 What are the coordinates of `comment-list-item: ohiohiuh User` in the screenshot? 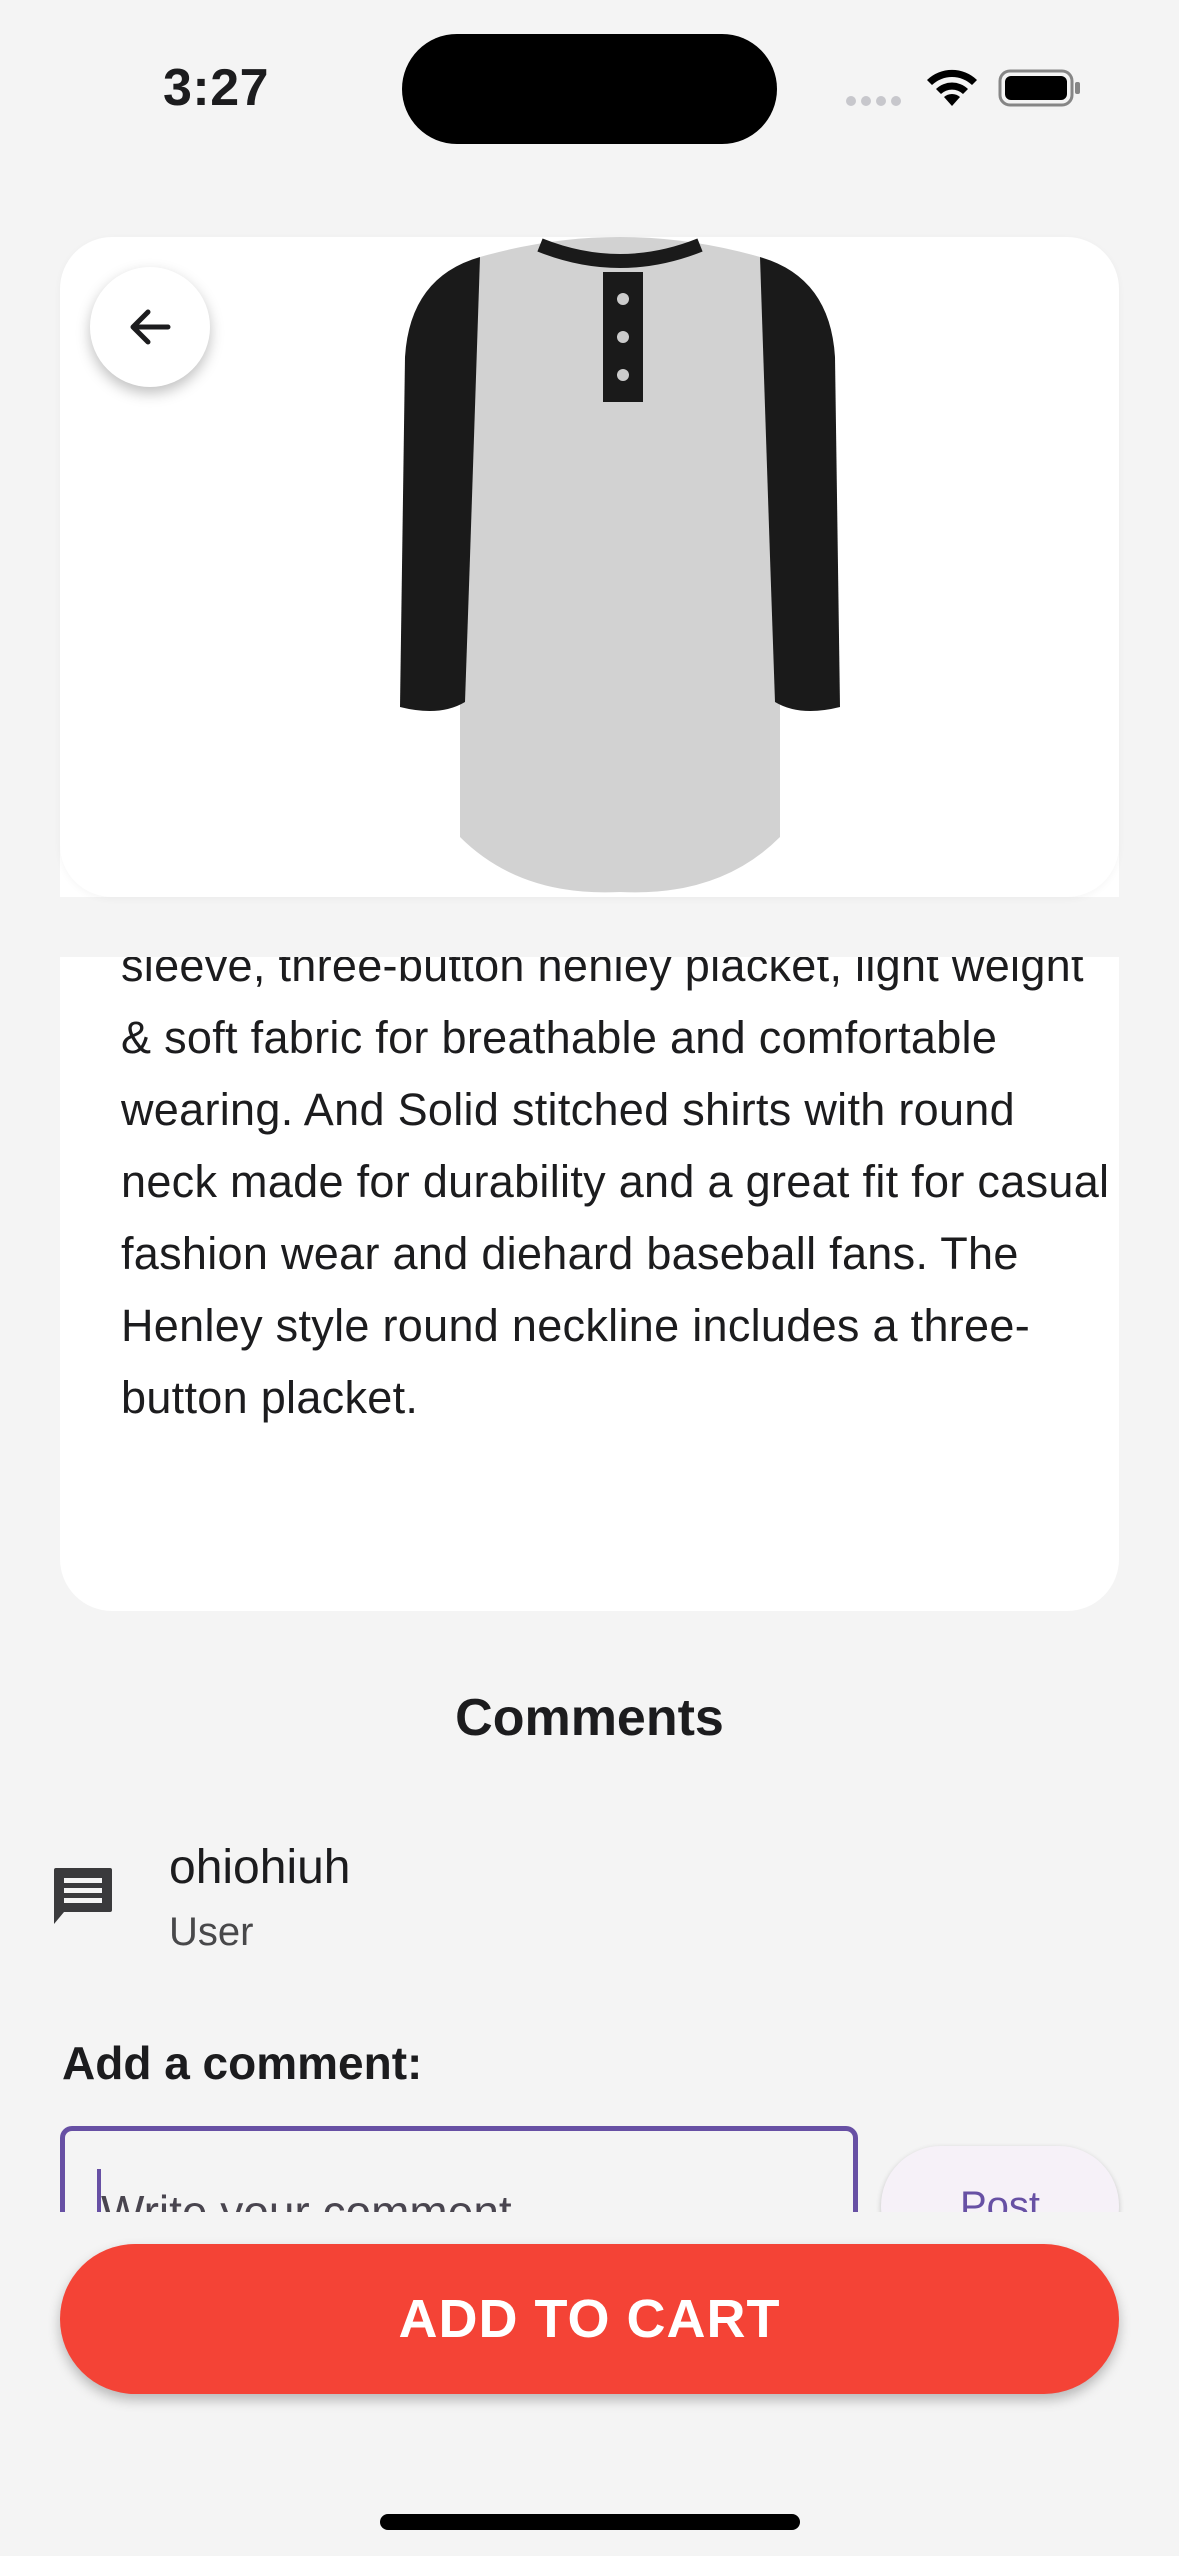 It's located at (589, 1900).